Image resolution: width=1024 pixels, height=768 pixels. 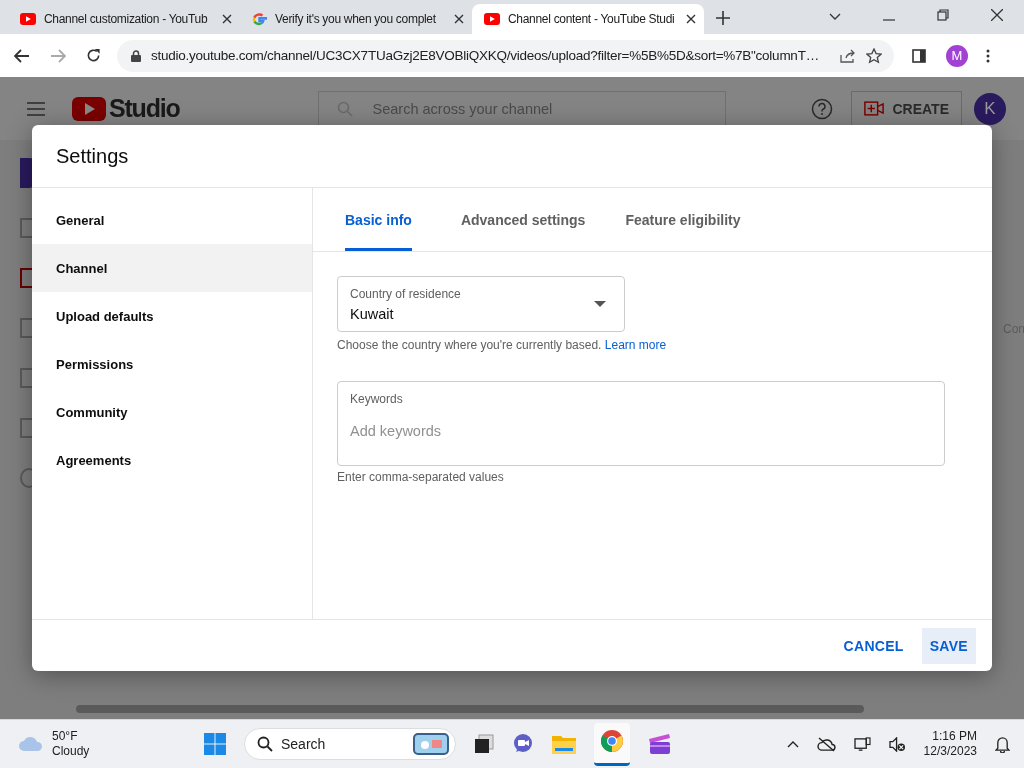 I want to click on clock-time: 1:16 PM, so click(x=954, y=736).